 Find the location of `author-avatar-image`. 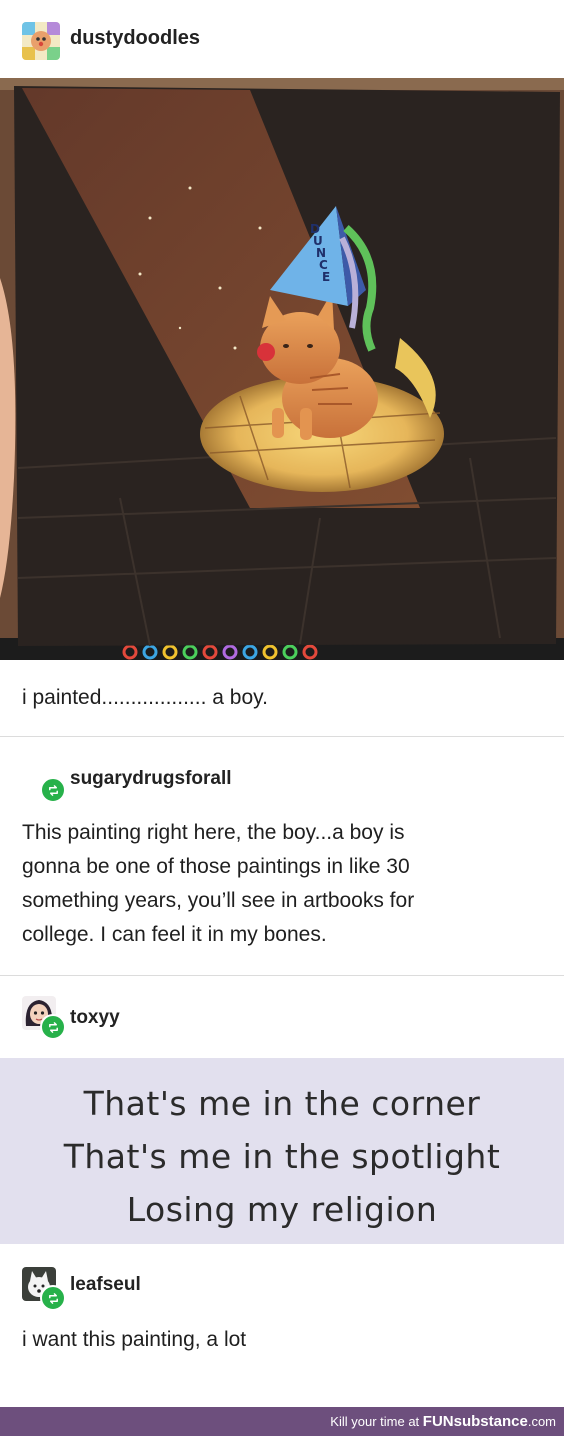

author-avatar-image is located at coordinates (41, 41).